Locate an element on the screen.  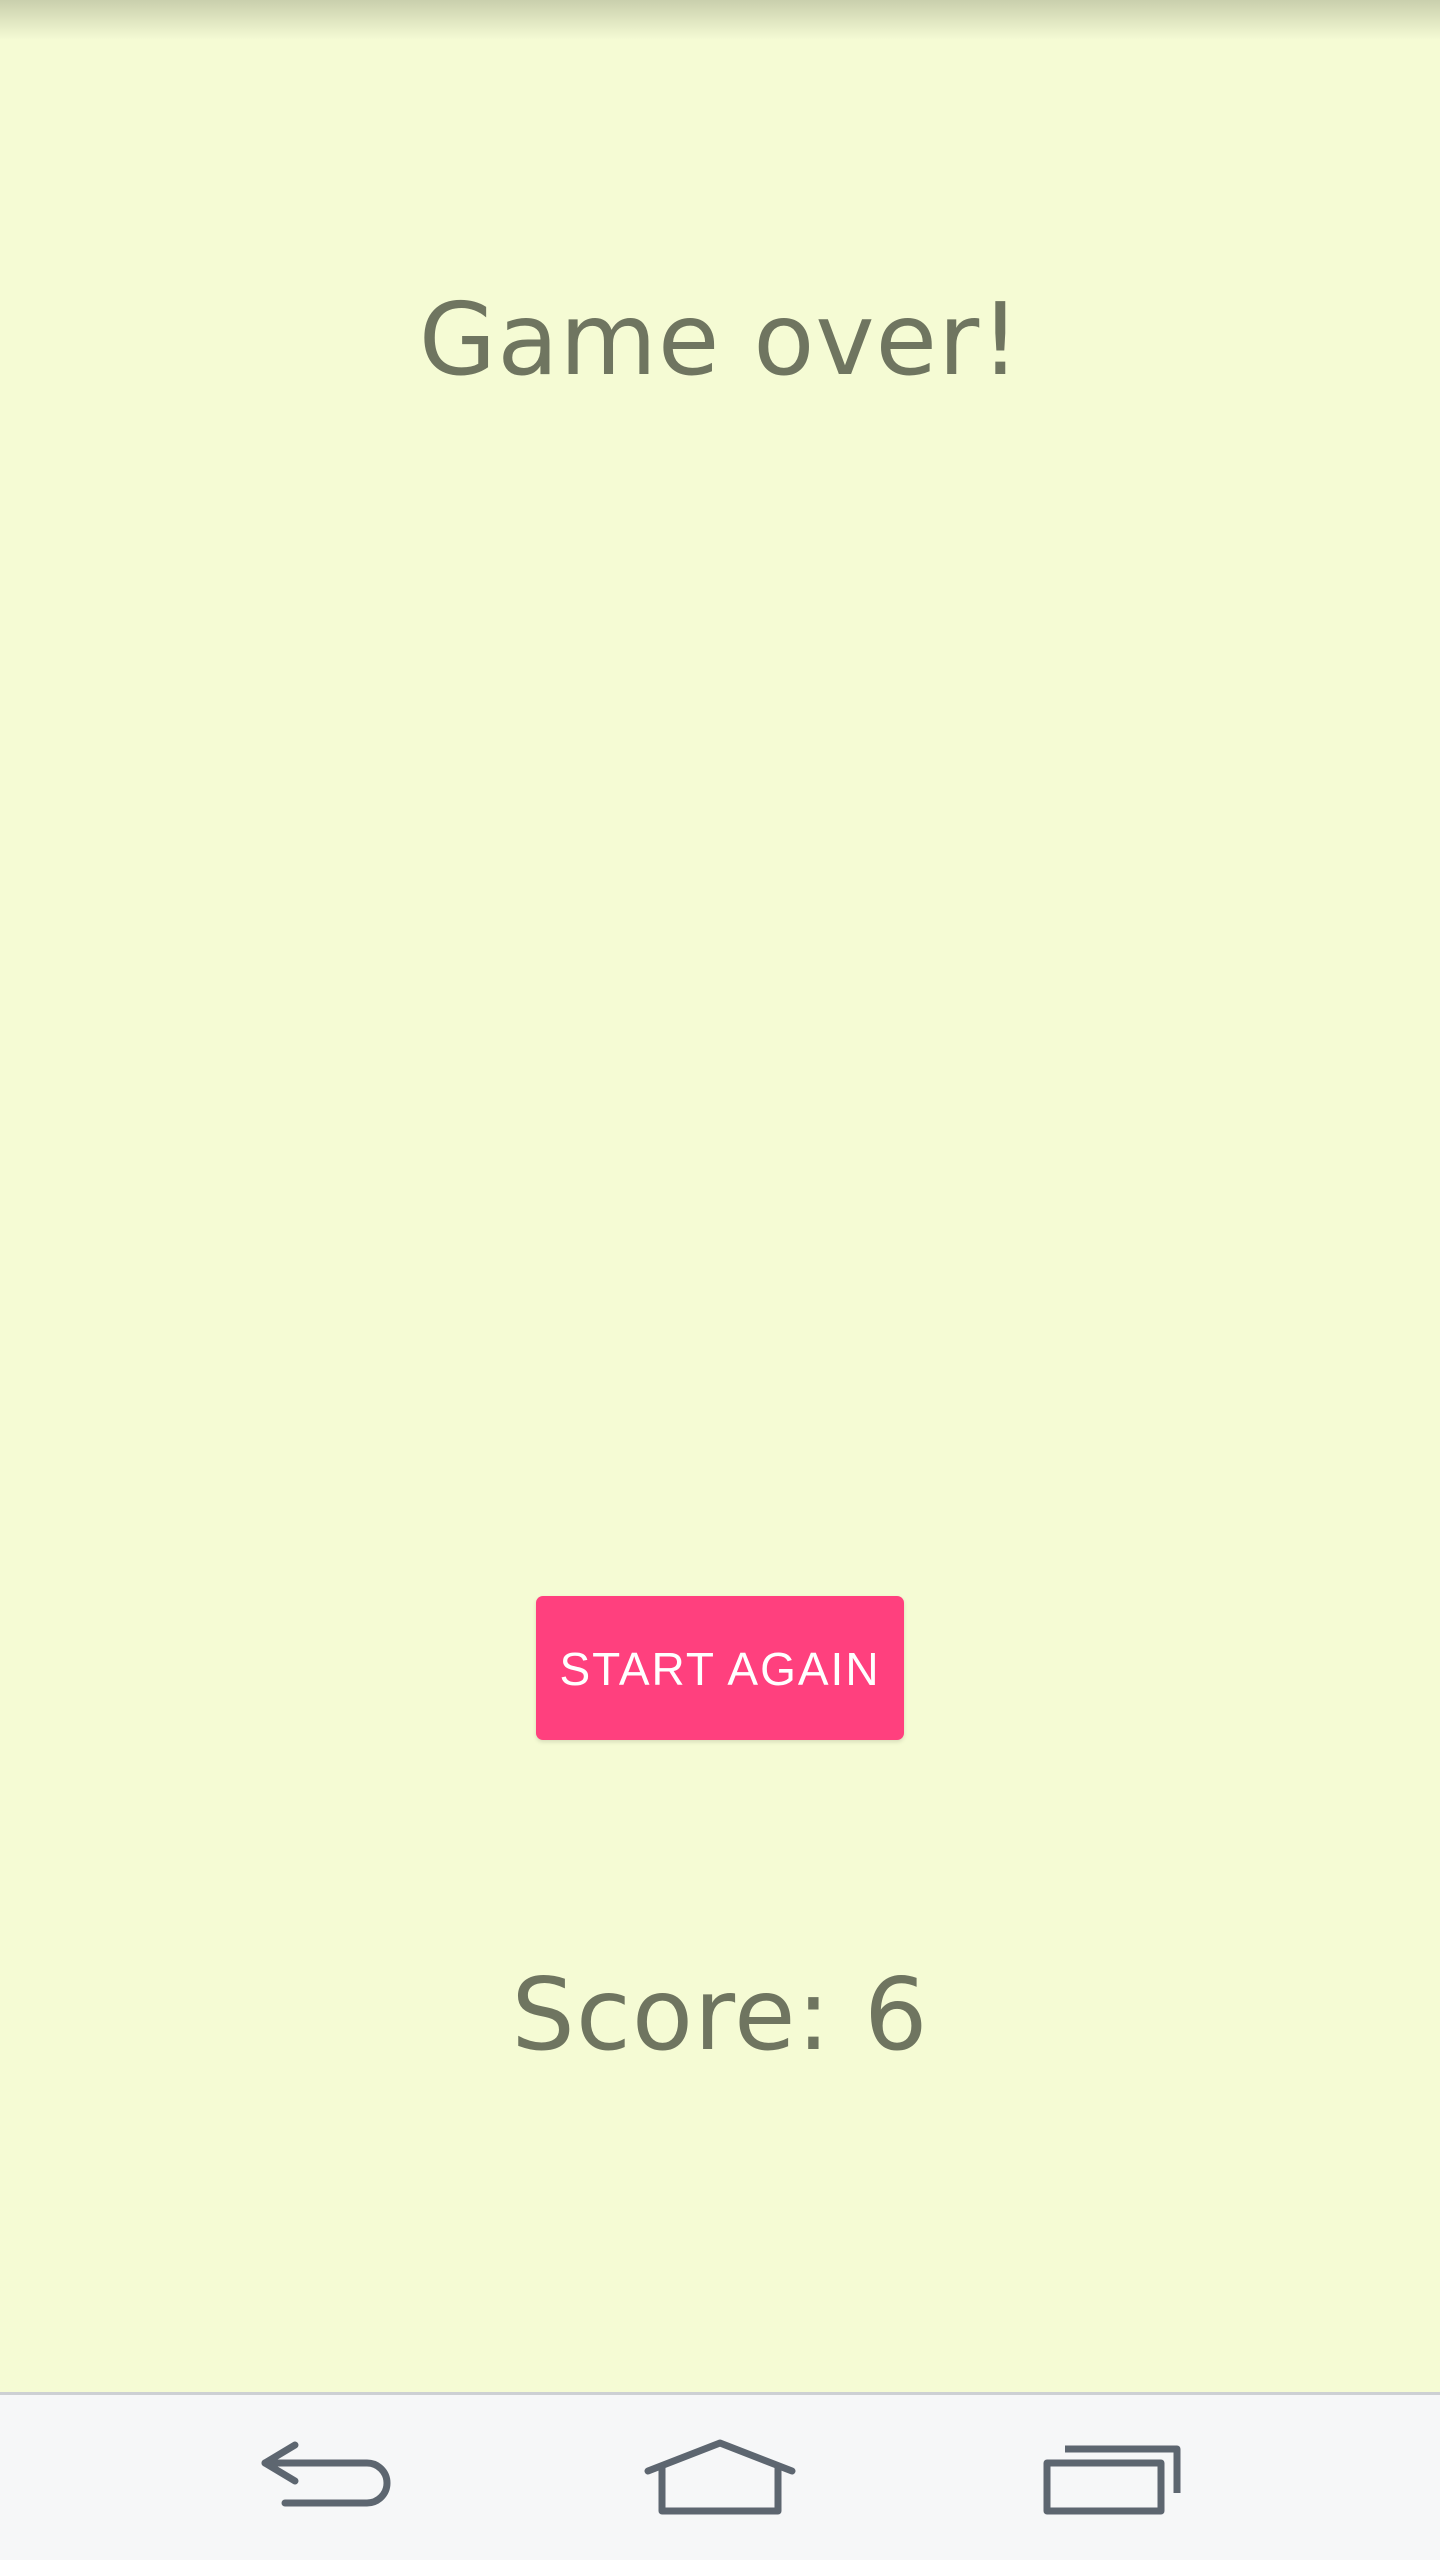
back-button is located at coordinates (330, 2477).